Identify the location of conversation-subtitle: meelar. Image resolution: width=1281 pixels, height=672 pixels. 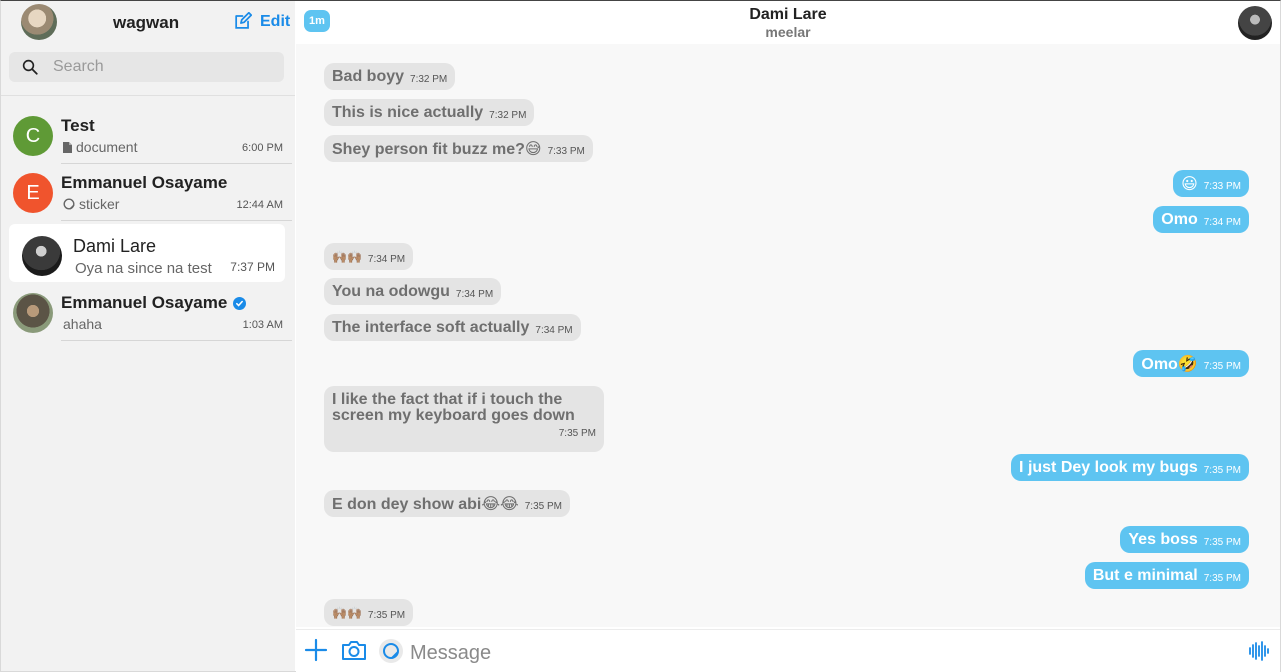
(788, 32).